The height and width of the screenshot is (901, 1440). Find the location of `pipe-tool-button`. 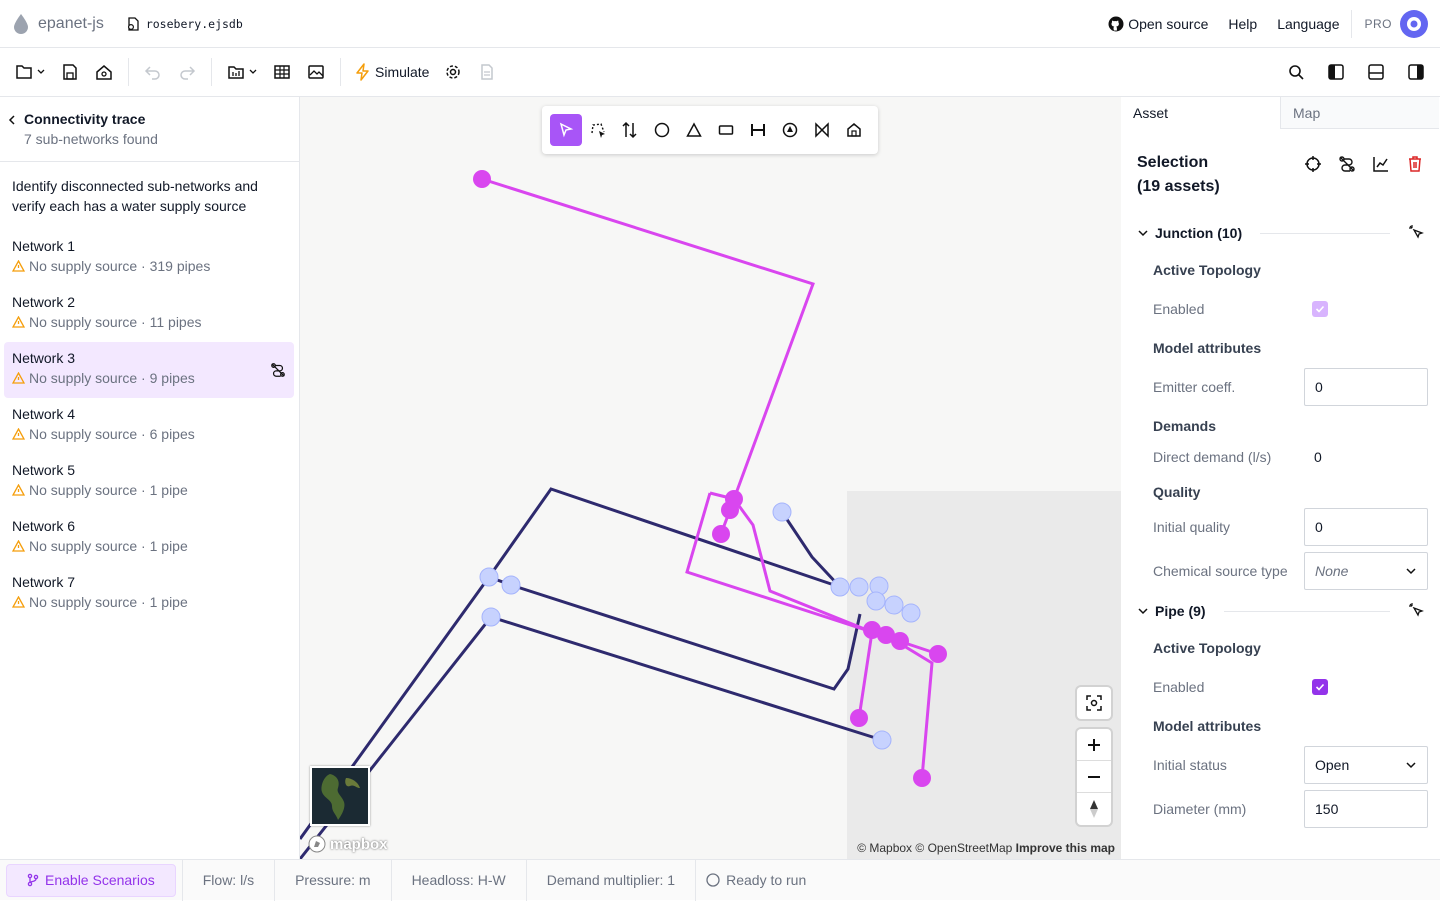

pipe-tool-button is located at coordinates (758, 130).